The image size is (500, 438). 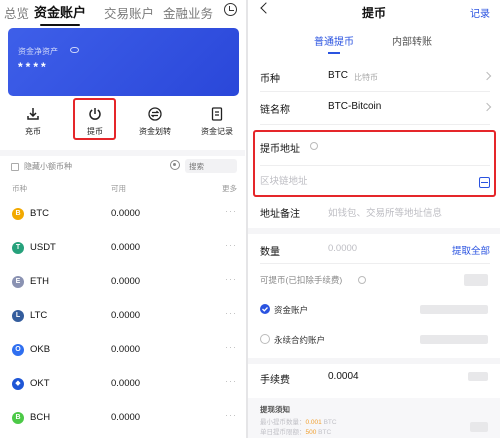 What do you see at coordinates (39, 281) in the screenshot?
I see `coin-symbol: ETH` at bounding box center [39, 281].